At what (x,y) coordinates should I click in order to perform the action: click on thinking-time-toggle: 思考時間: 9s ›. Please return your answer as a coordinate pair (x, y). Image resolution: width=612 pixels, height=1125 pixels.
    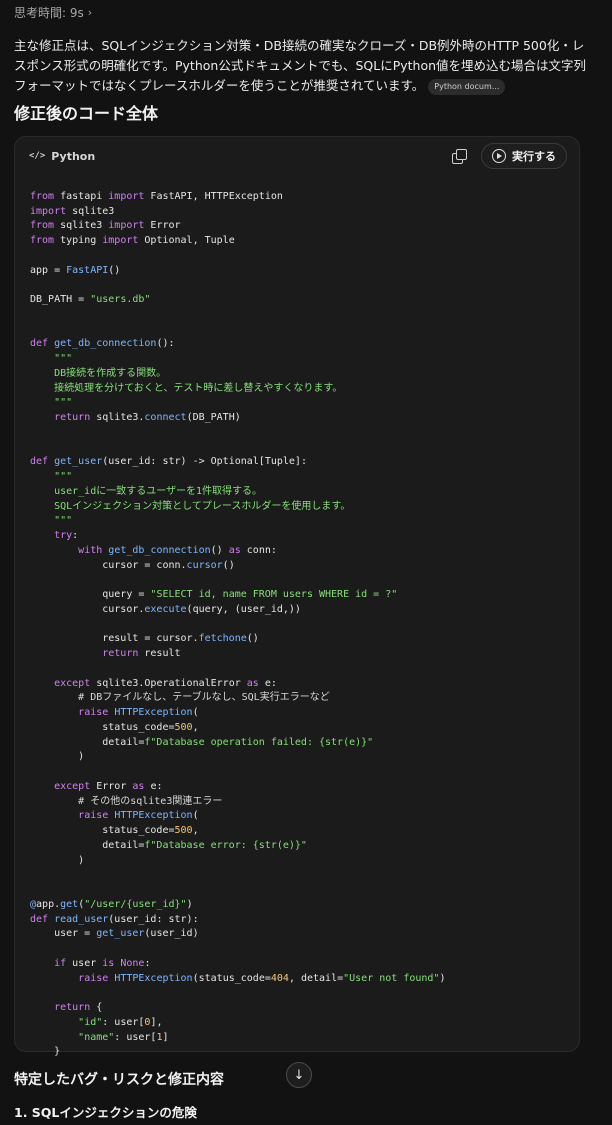
    Looking at the image, I should click on (53, 12).